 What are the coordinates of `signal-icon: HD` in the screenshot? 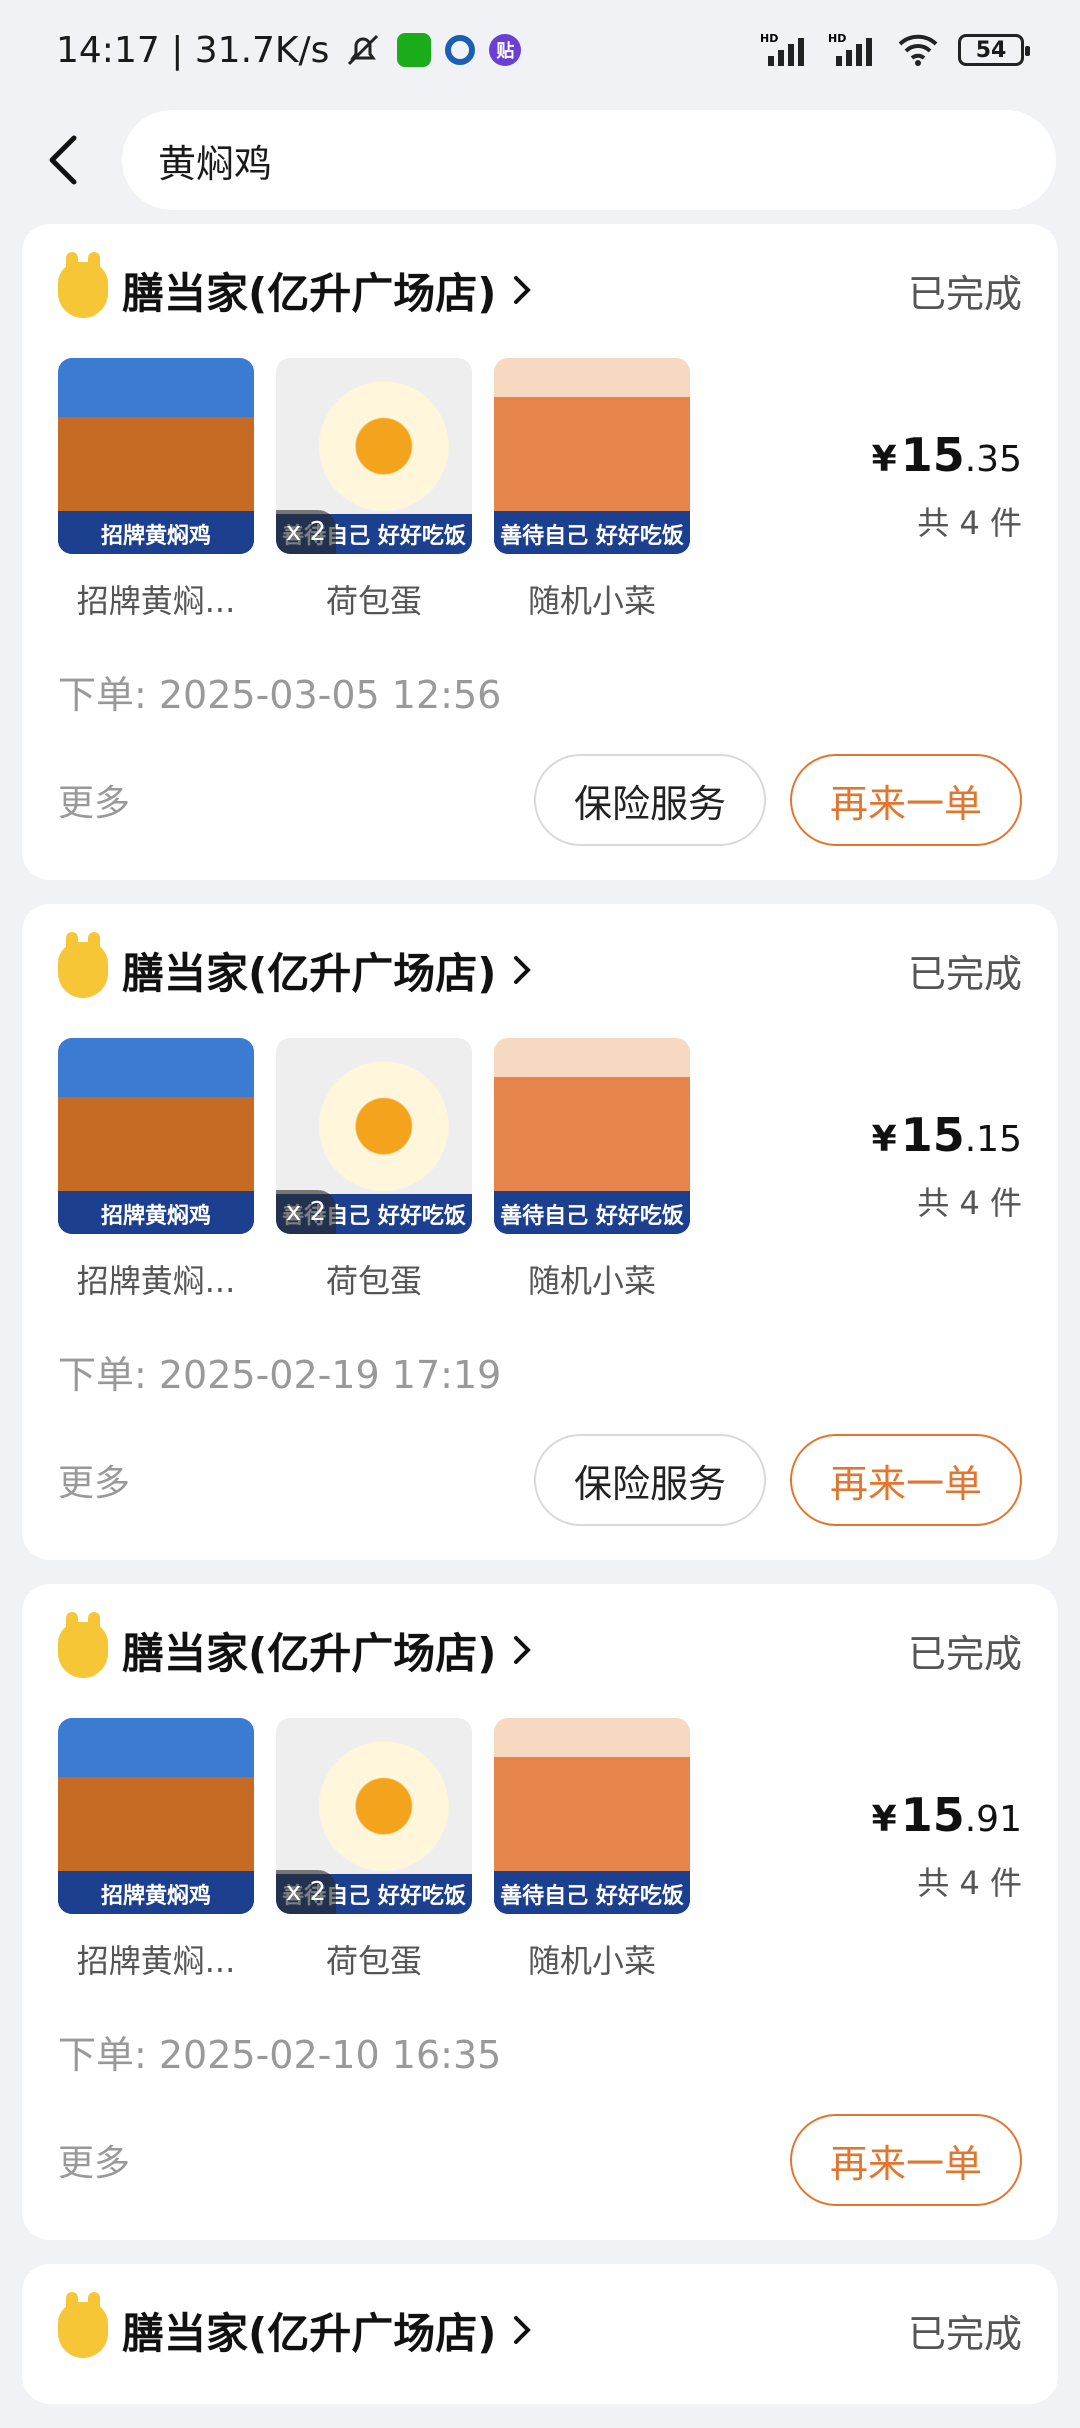 It's located at (785, 50).